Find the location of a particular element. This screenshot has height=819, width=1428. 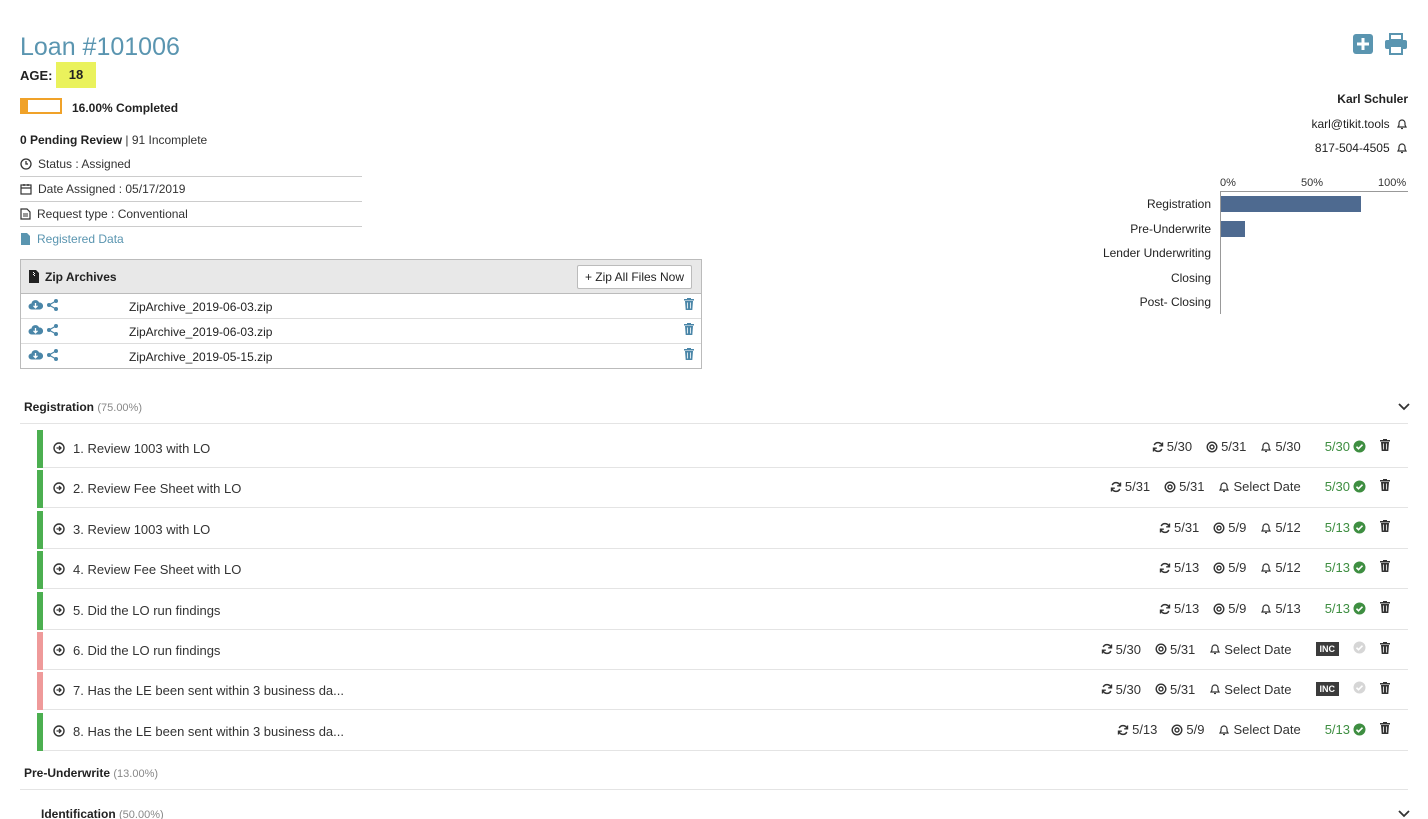

task-meta: 5/30 5/31 5/30 5/30 is located at coordinates (1264, 446).